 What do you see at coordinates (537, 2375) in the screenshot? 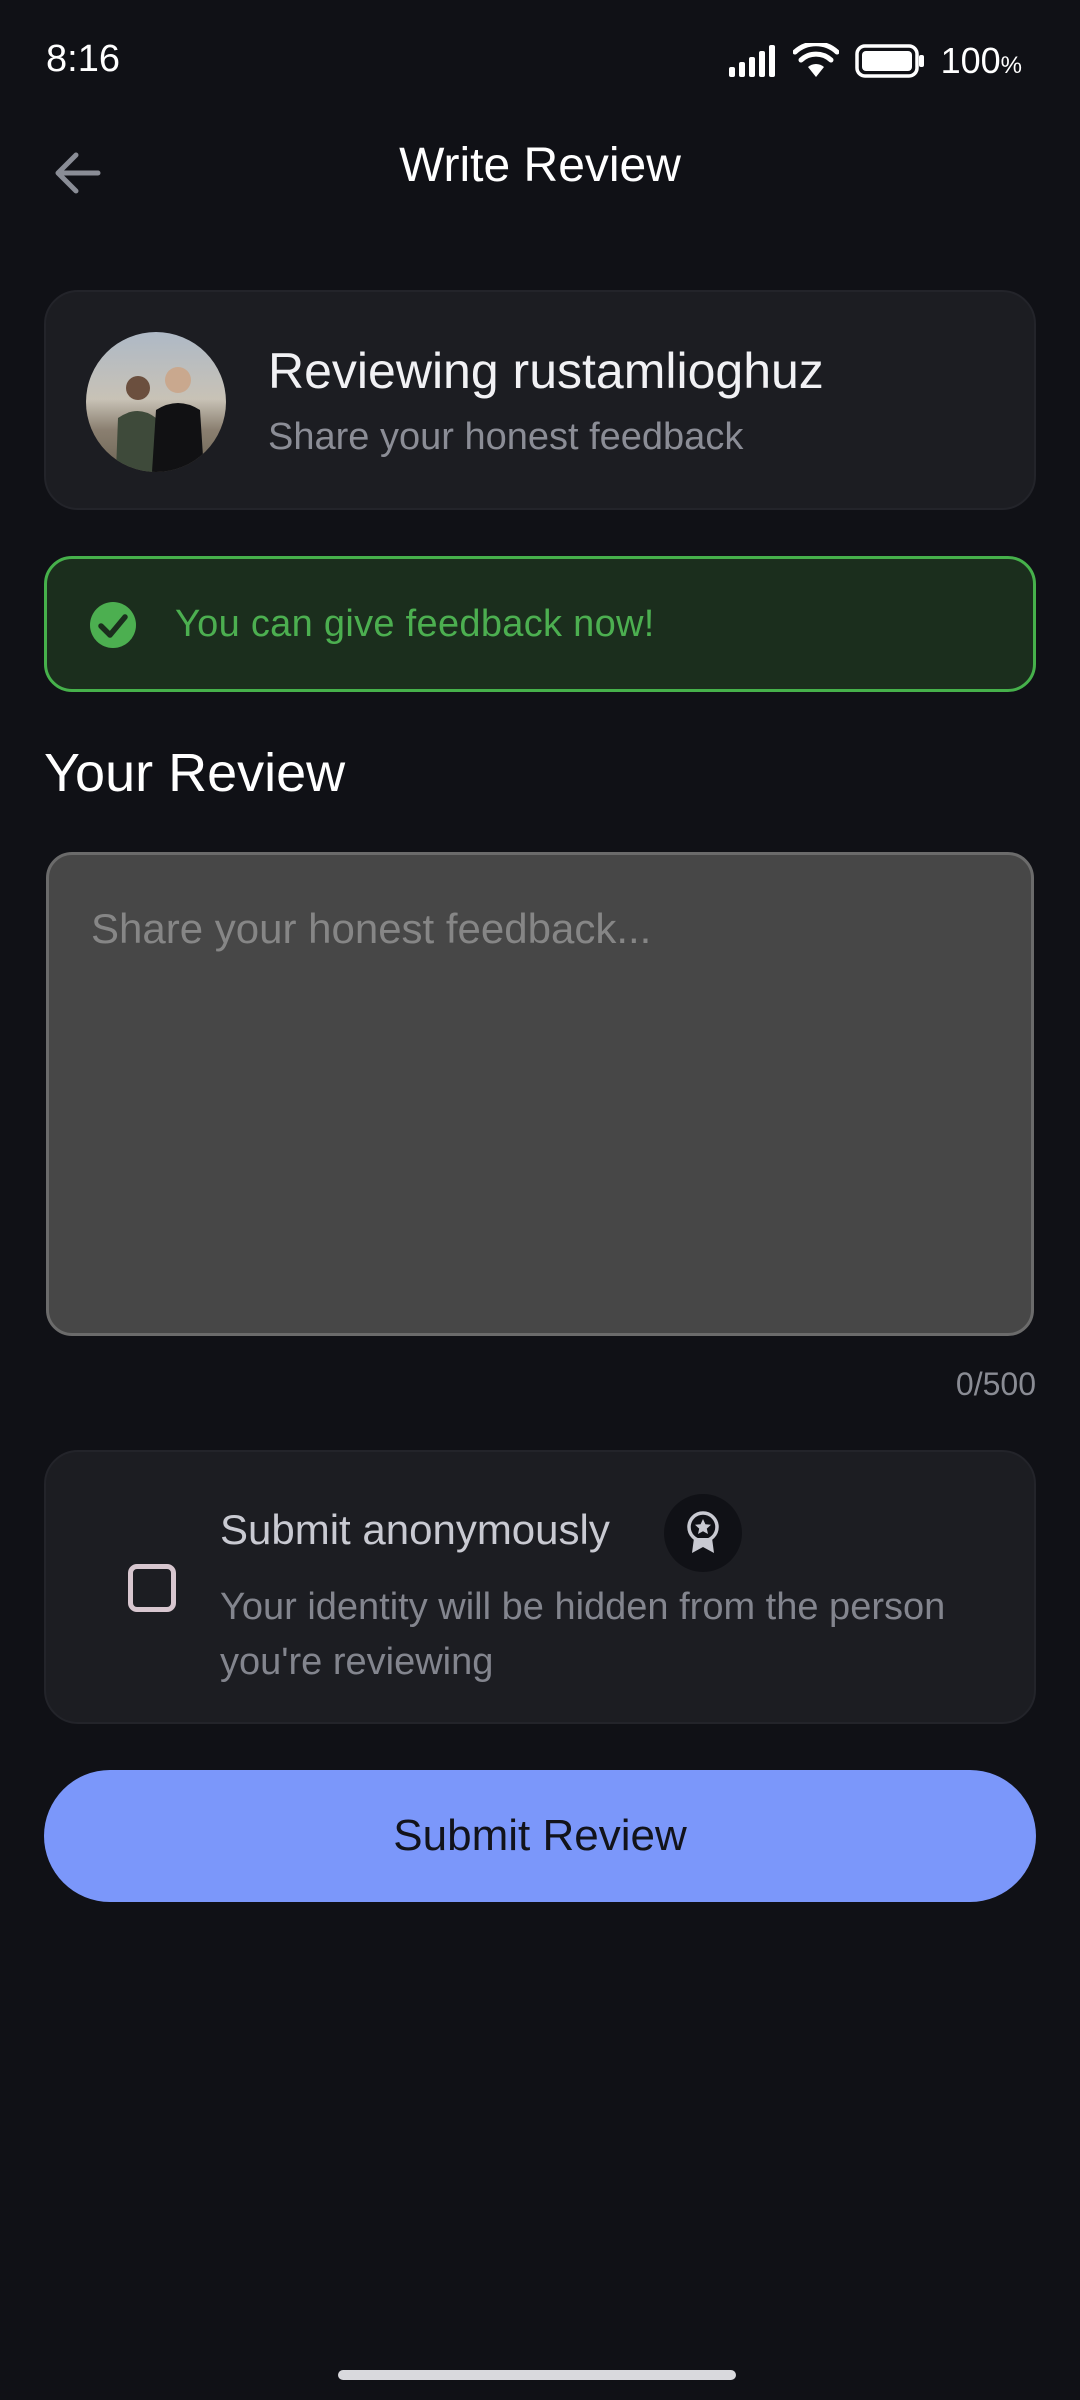
I see `home-indicator` at bounding box center [537, 2375].